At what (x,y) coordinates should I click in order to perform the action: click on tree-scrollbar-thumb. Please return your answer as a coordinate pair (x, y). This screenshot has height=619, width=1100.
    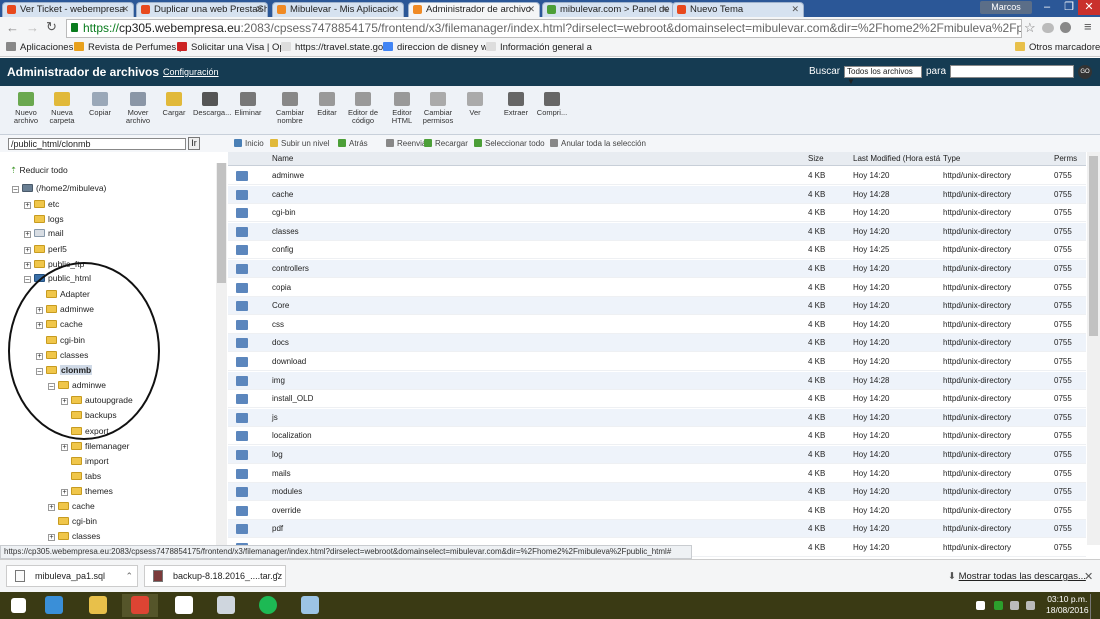
    Looking at the image, I should click on (221, 223).